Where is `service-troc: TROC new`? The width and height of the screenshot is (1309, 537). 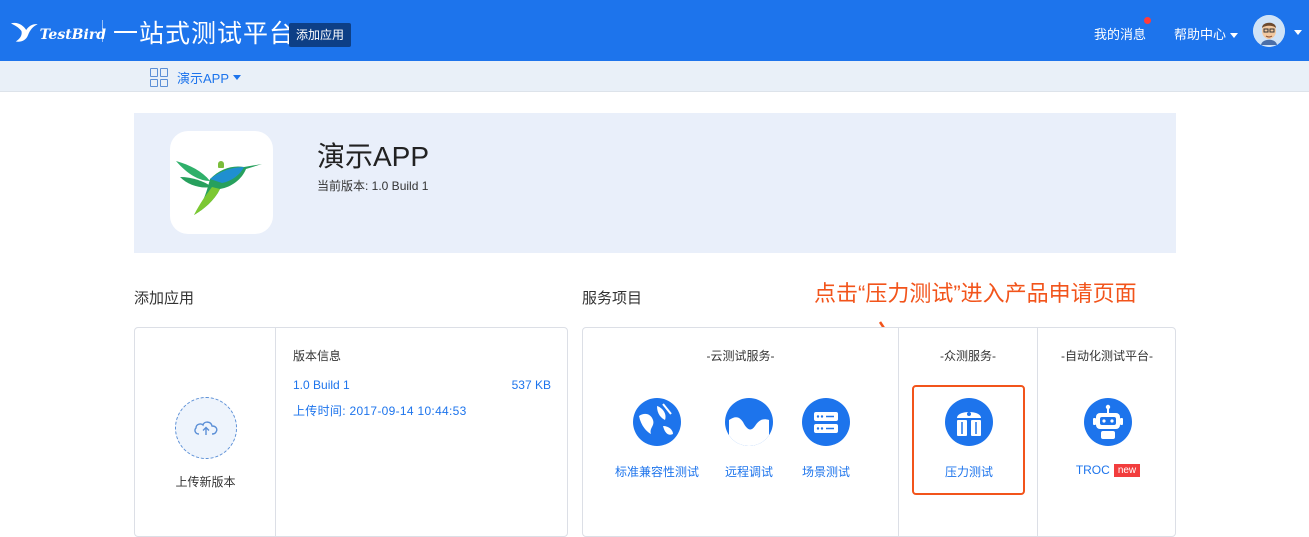
service-troc: TROC new is located at coordinates (1108, 437).